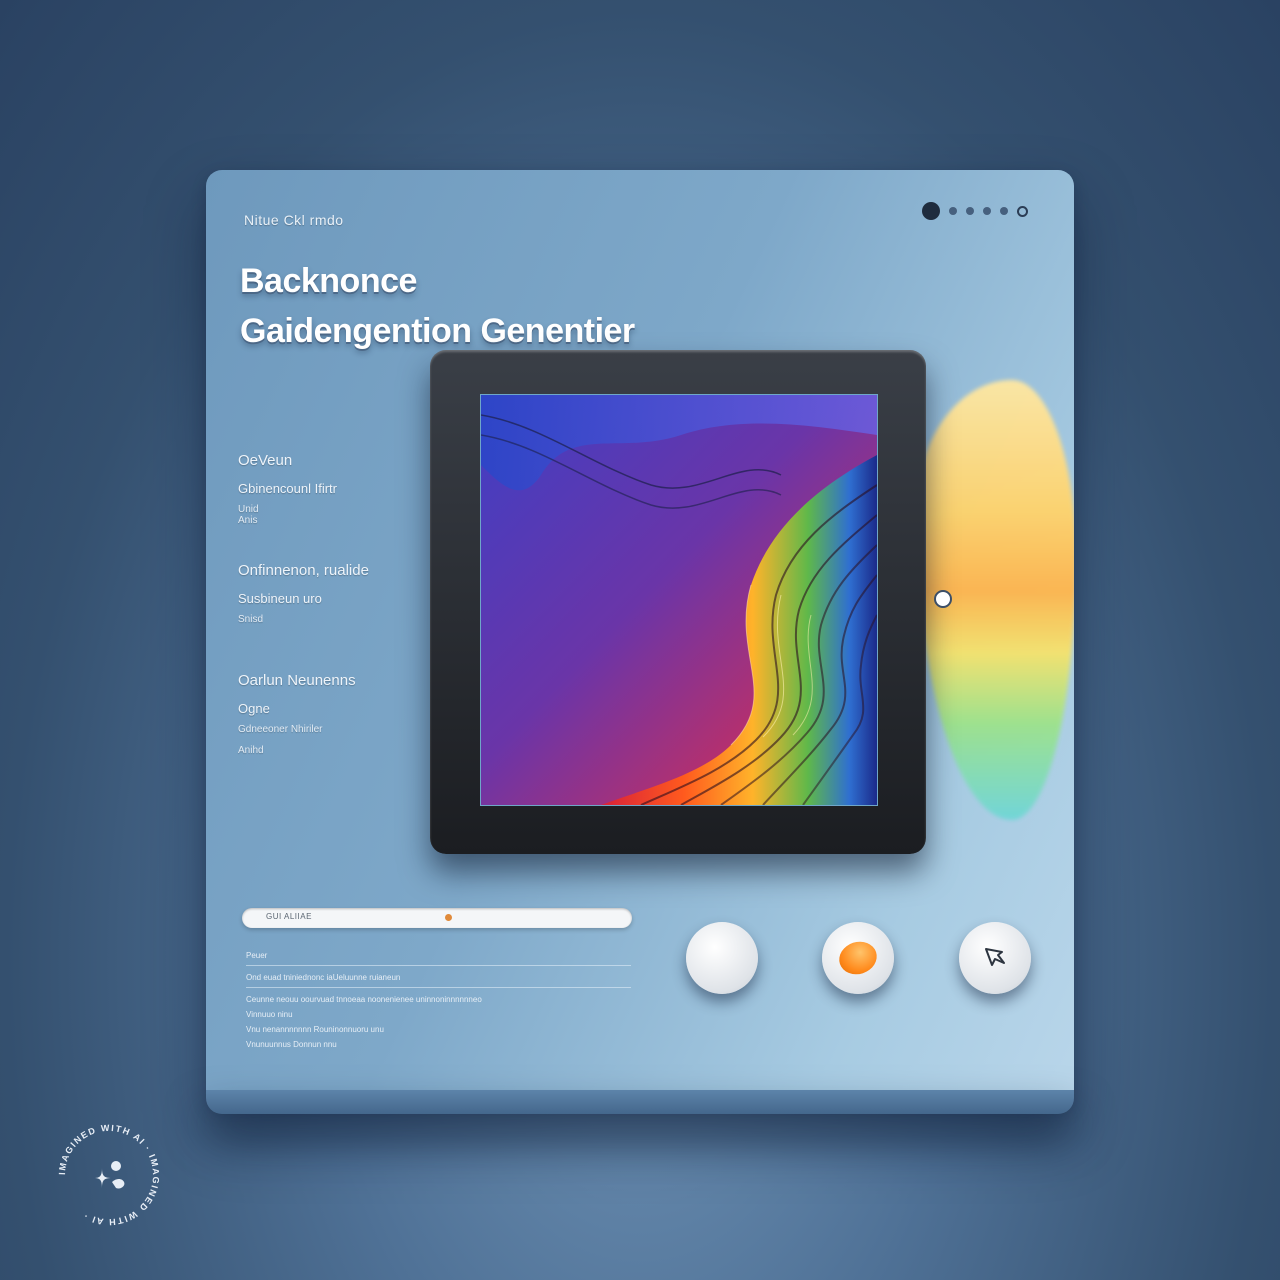  What do you see at coordinates (118, 1184) in the screenshot?
I see `sparkle-shape` at bounding box center [118, 1184].